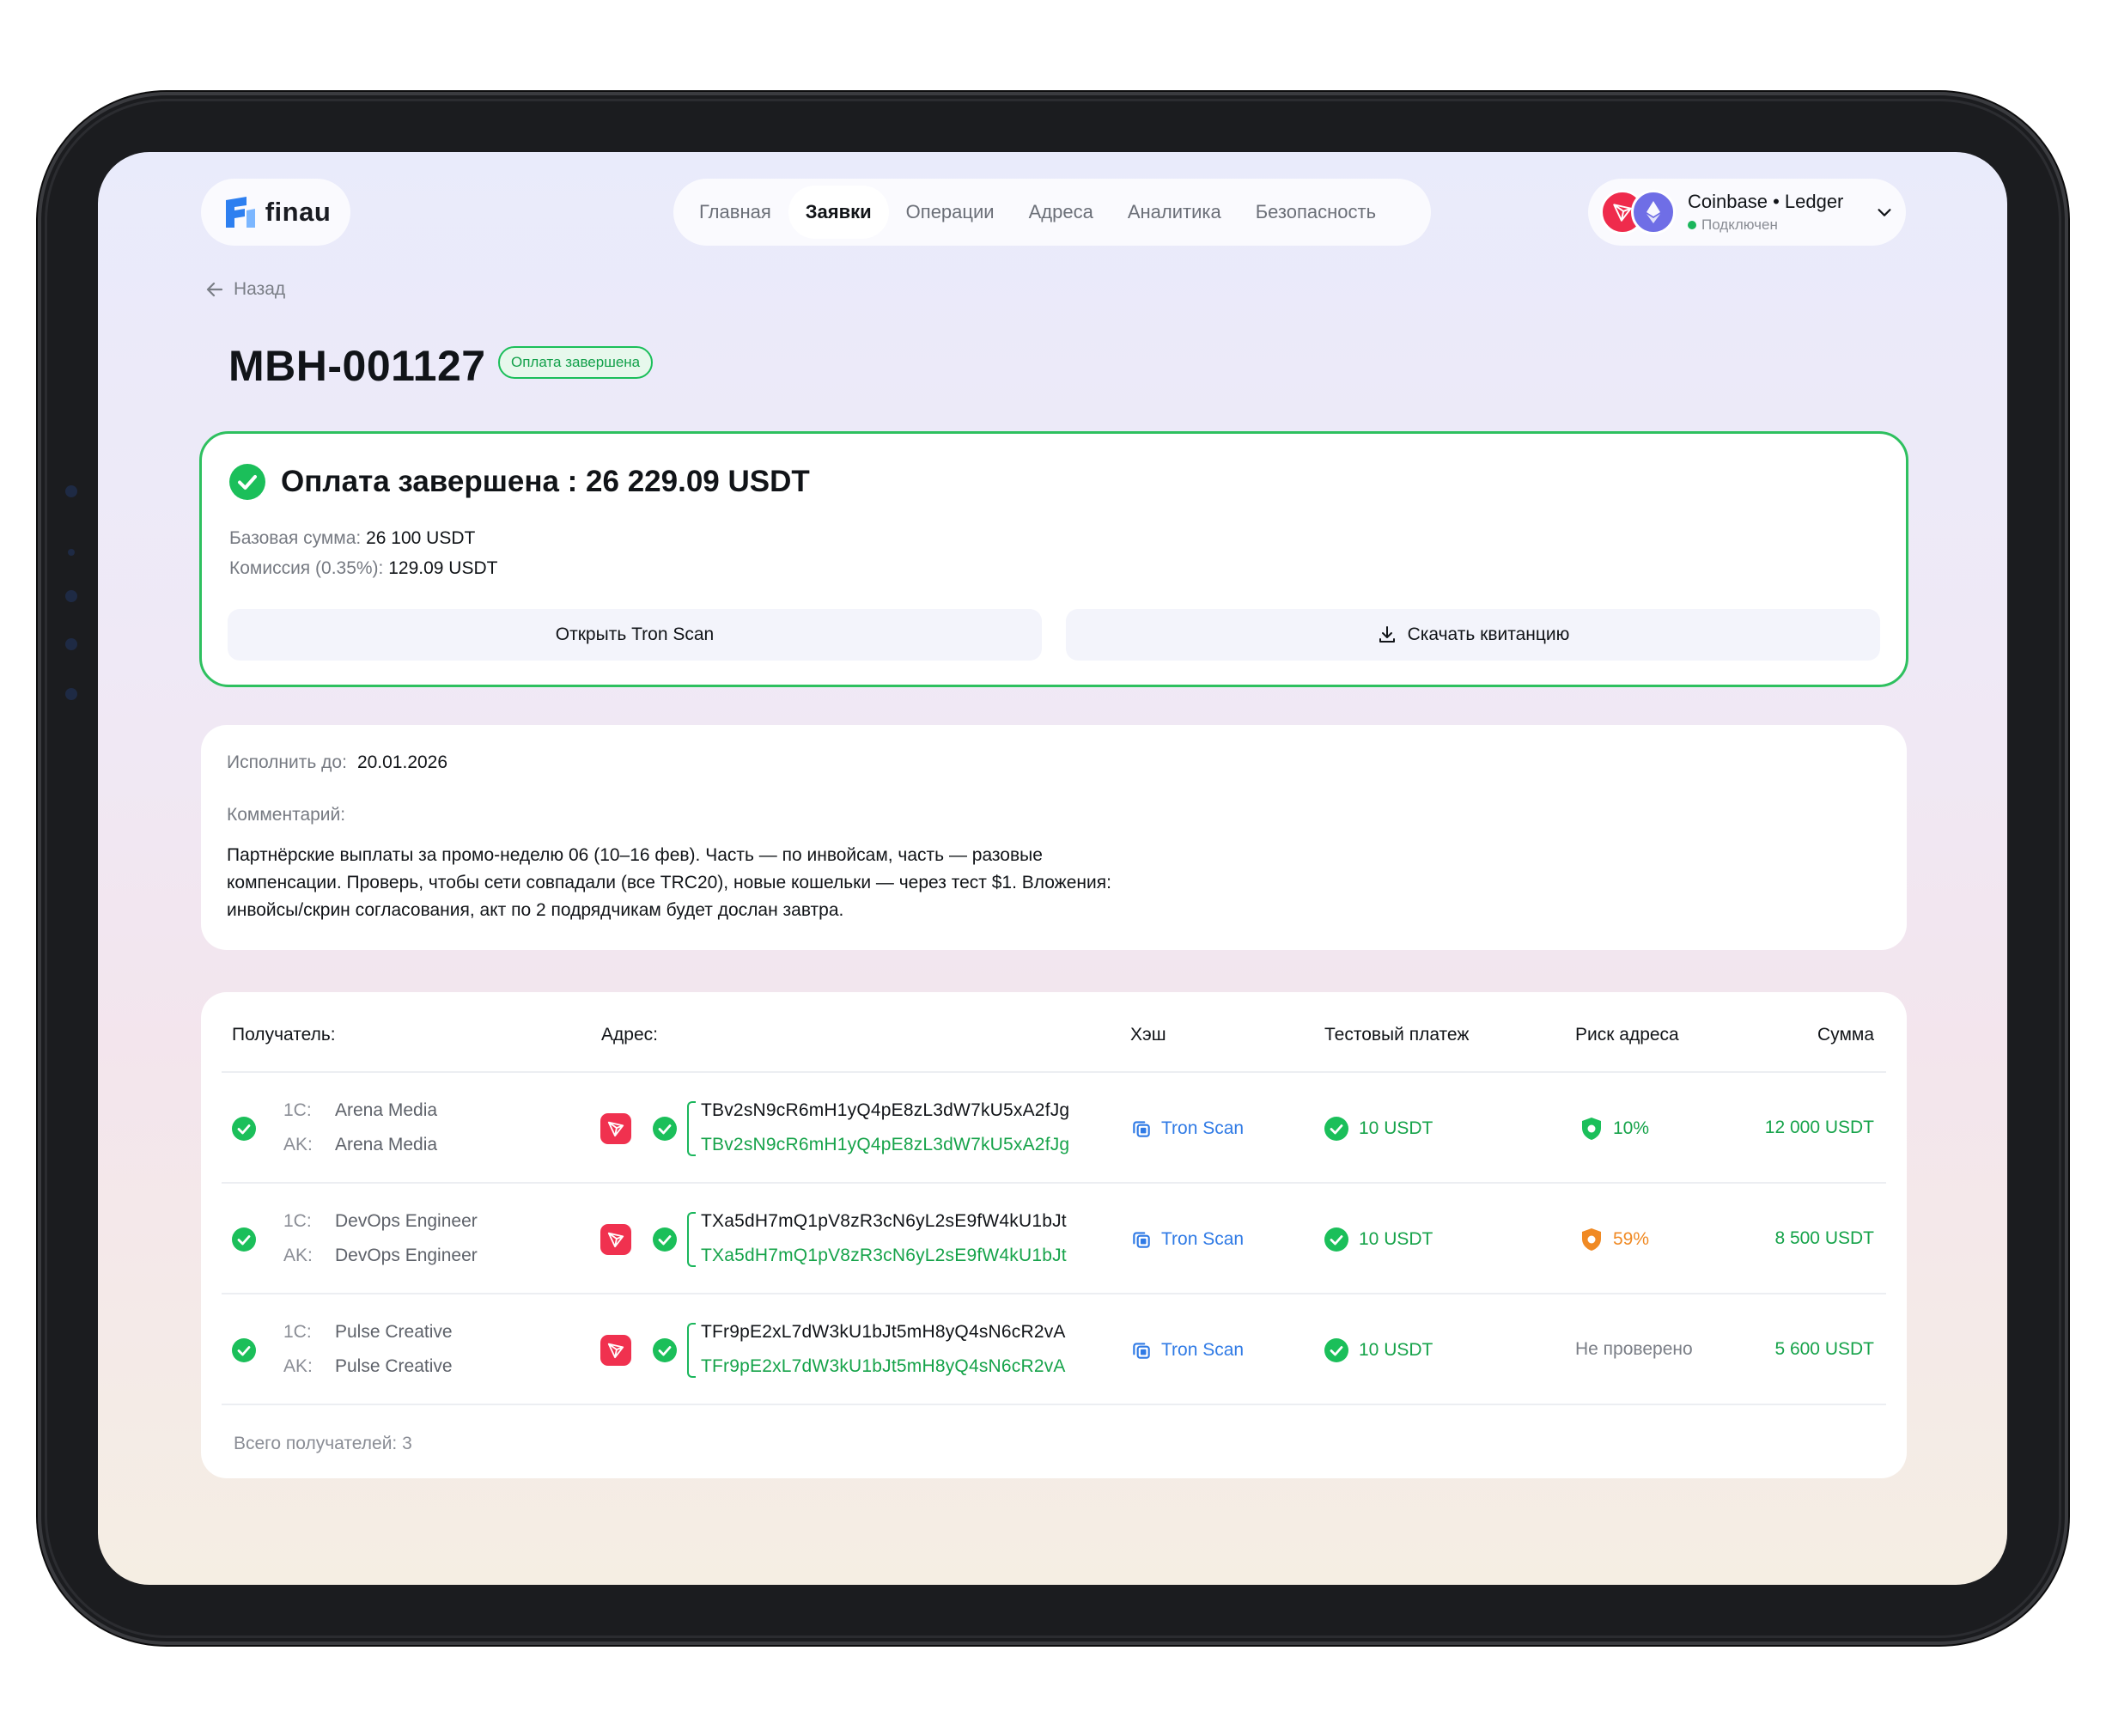 The image size is (2106, 1736). Describe the element at coordinates (1884, 212) in the screenshot. I see `chevron-down-icon` at that location.